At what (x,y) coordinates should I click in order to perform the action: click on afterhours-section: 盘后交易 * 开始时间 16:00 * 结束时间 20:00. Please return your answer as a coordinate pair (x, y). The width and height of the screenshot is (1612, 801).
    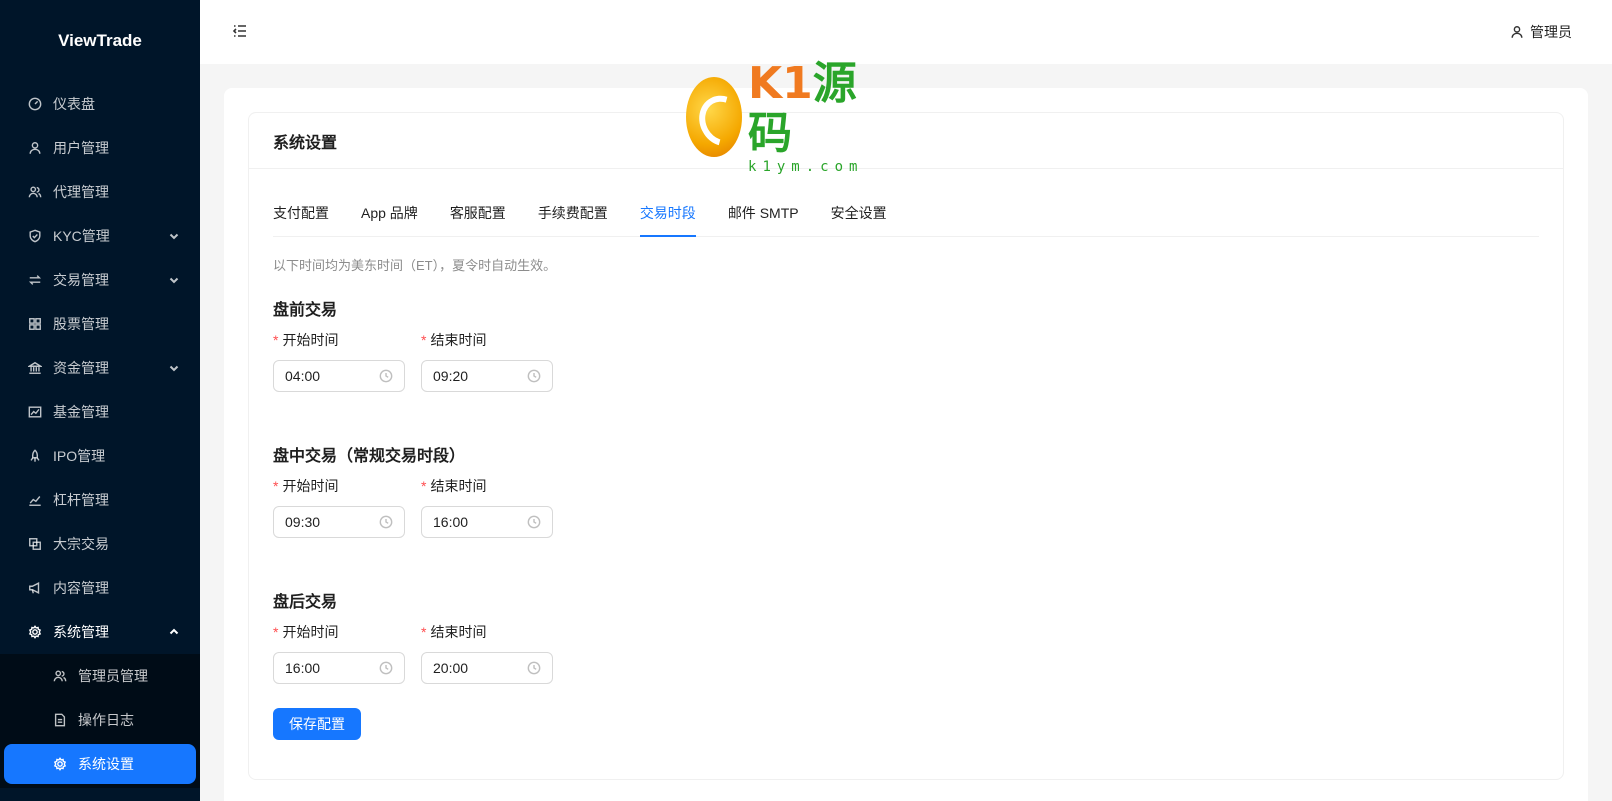
    Looking at the image, I should click on (906, 636).